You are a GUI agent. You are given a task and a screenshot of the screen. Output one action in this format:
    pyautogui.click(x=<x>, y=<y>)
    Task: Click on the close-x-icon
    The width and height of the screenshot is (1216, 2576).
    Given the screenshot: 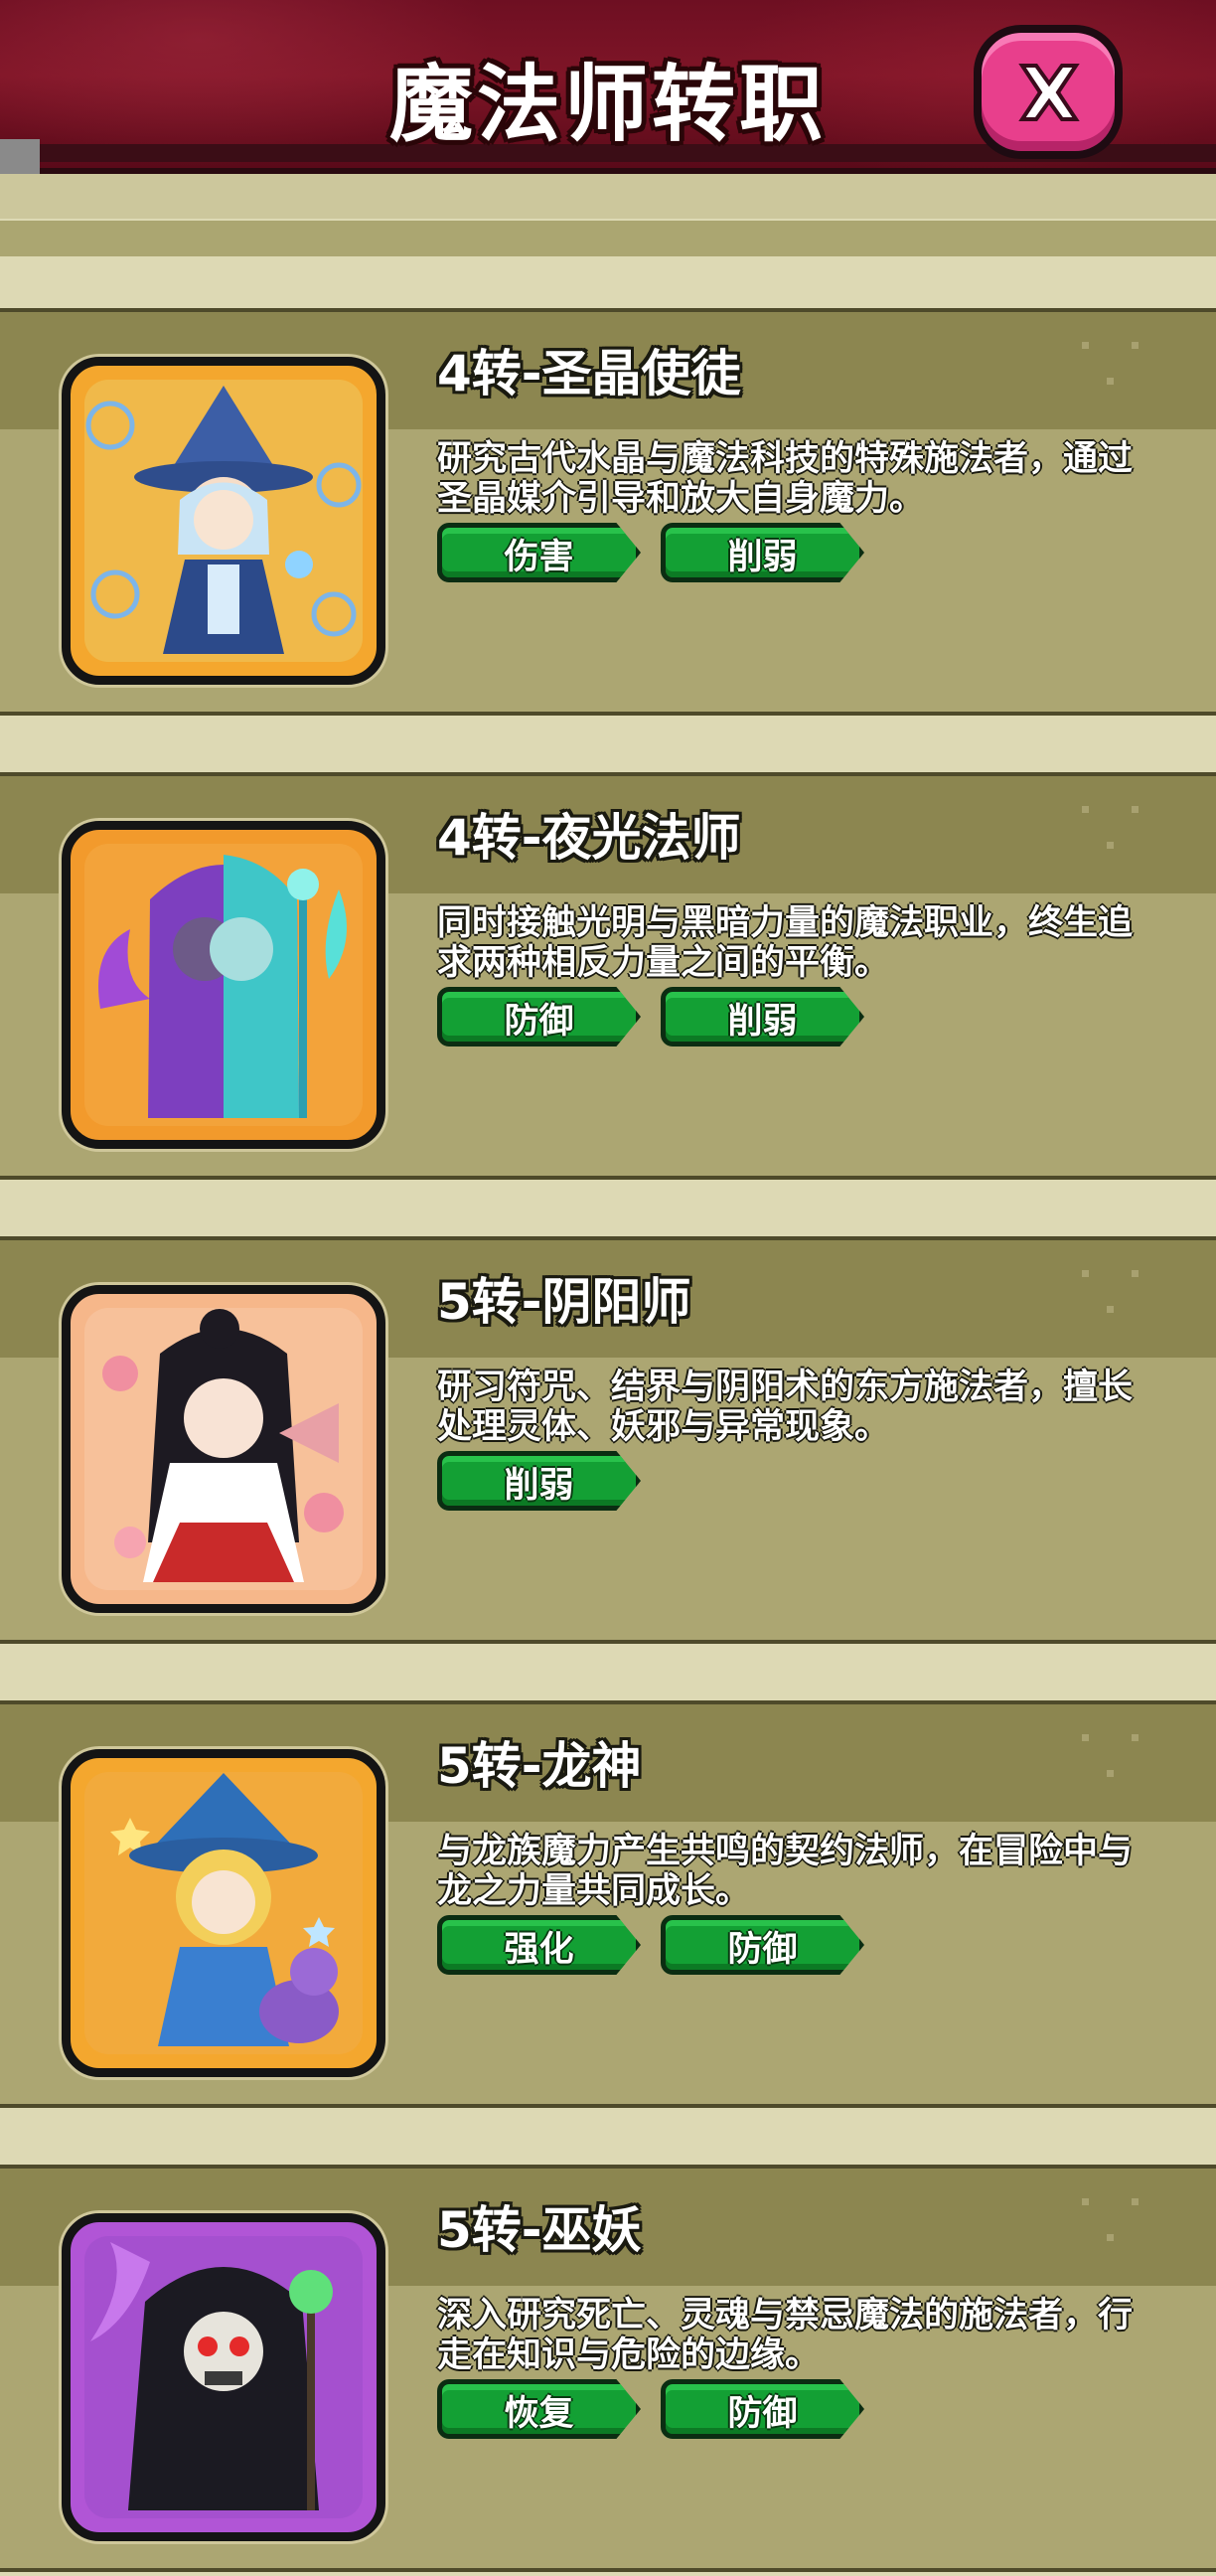 What is the action you would take?
    pyautogui.click(x=1049, y=92)
    